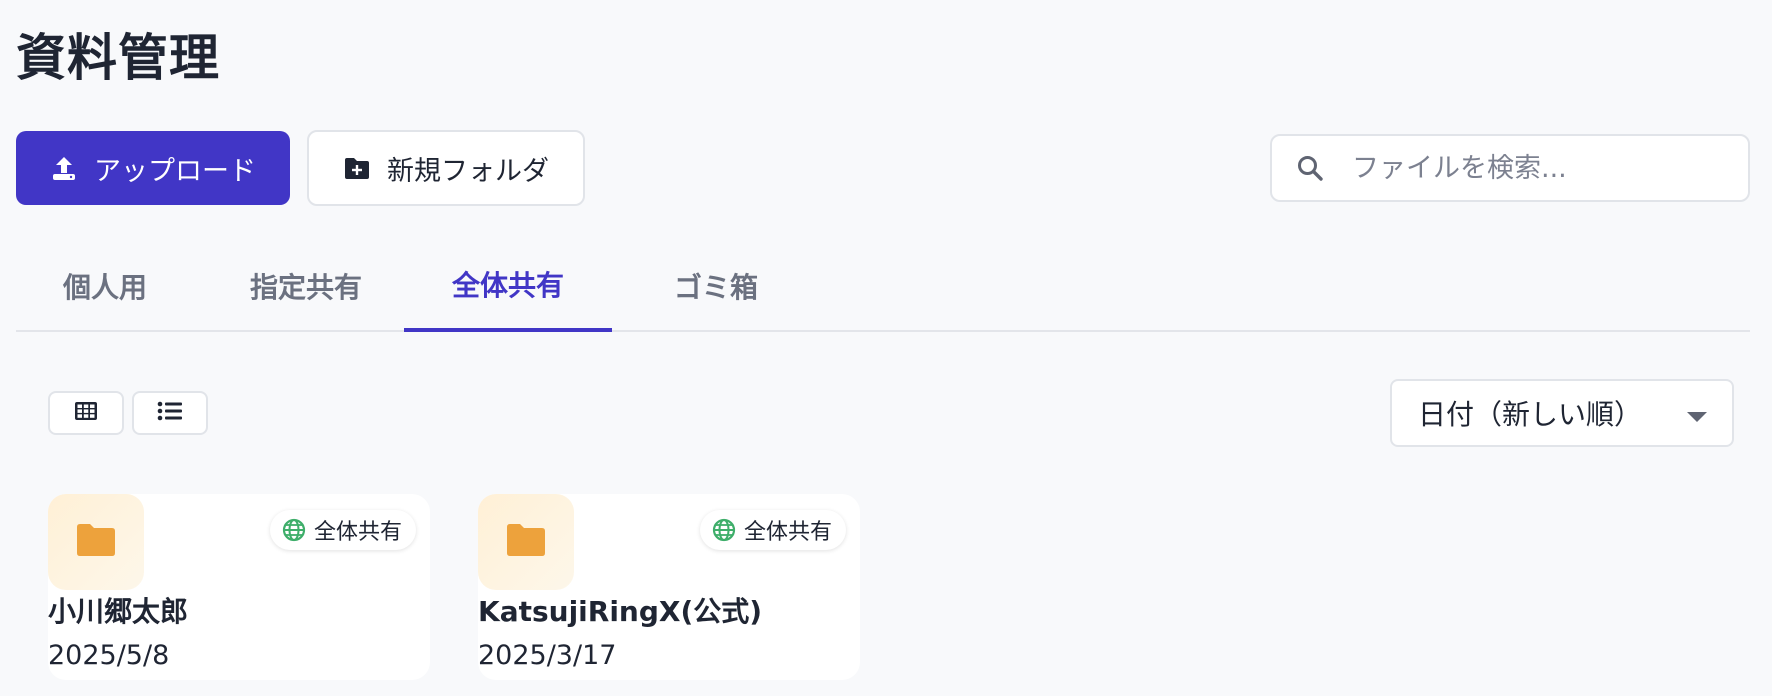 The width and height of the screenshot is (1772, 696). Describe the element at coordinates (508, 286) in the screenshot. I see `tab-all-share: 全体共有` at that location.